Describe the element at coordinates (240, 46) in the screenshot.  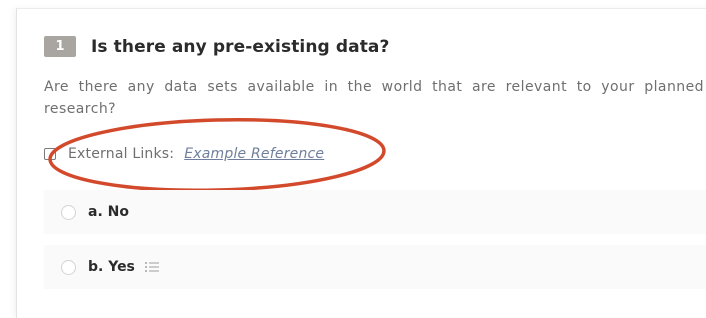
I see `question-title: Is there any pre-existing data?` at that location.